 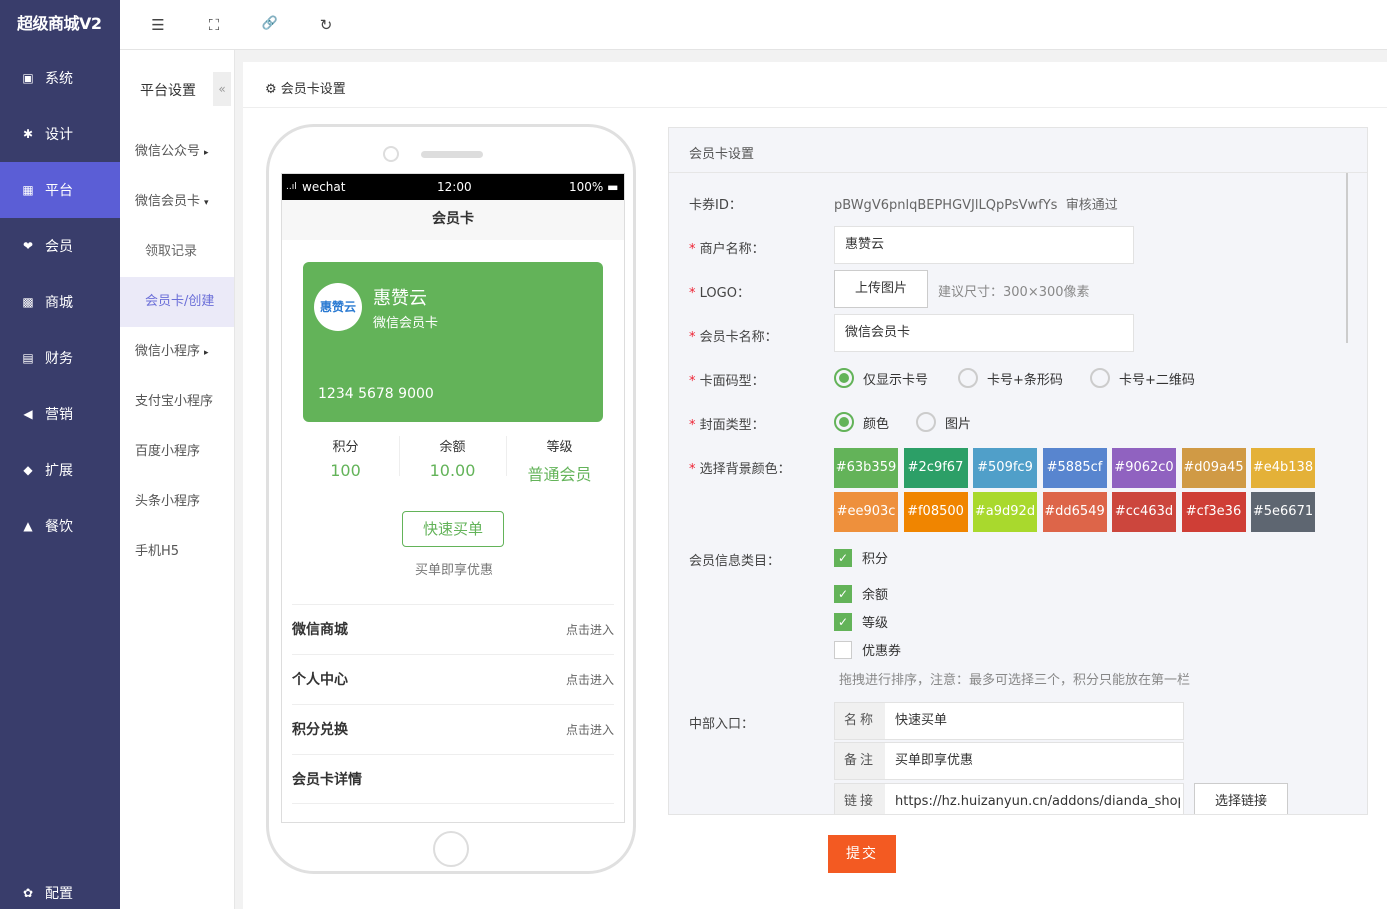 What do you see at coordinates (177, 302) in the screenshot?
I see `subnav-item: 会员卡/创建` at bounding box center [177, 302].